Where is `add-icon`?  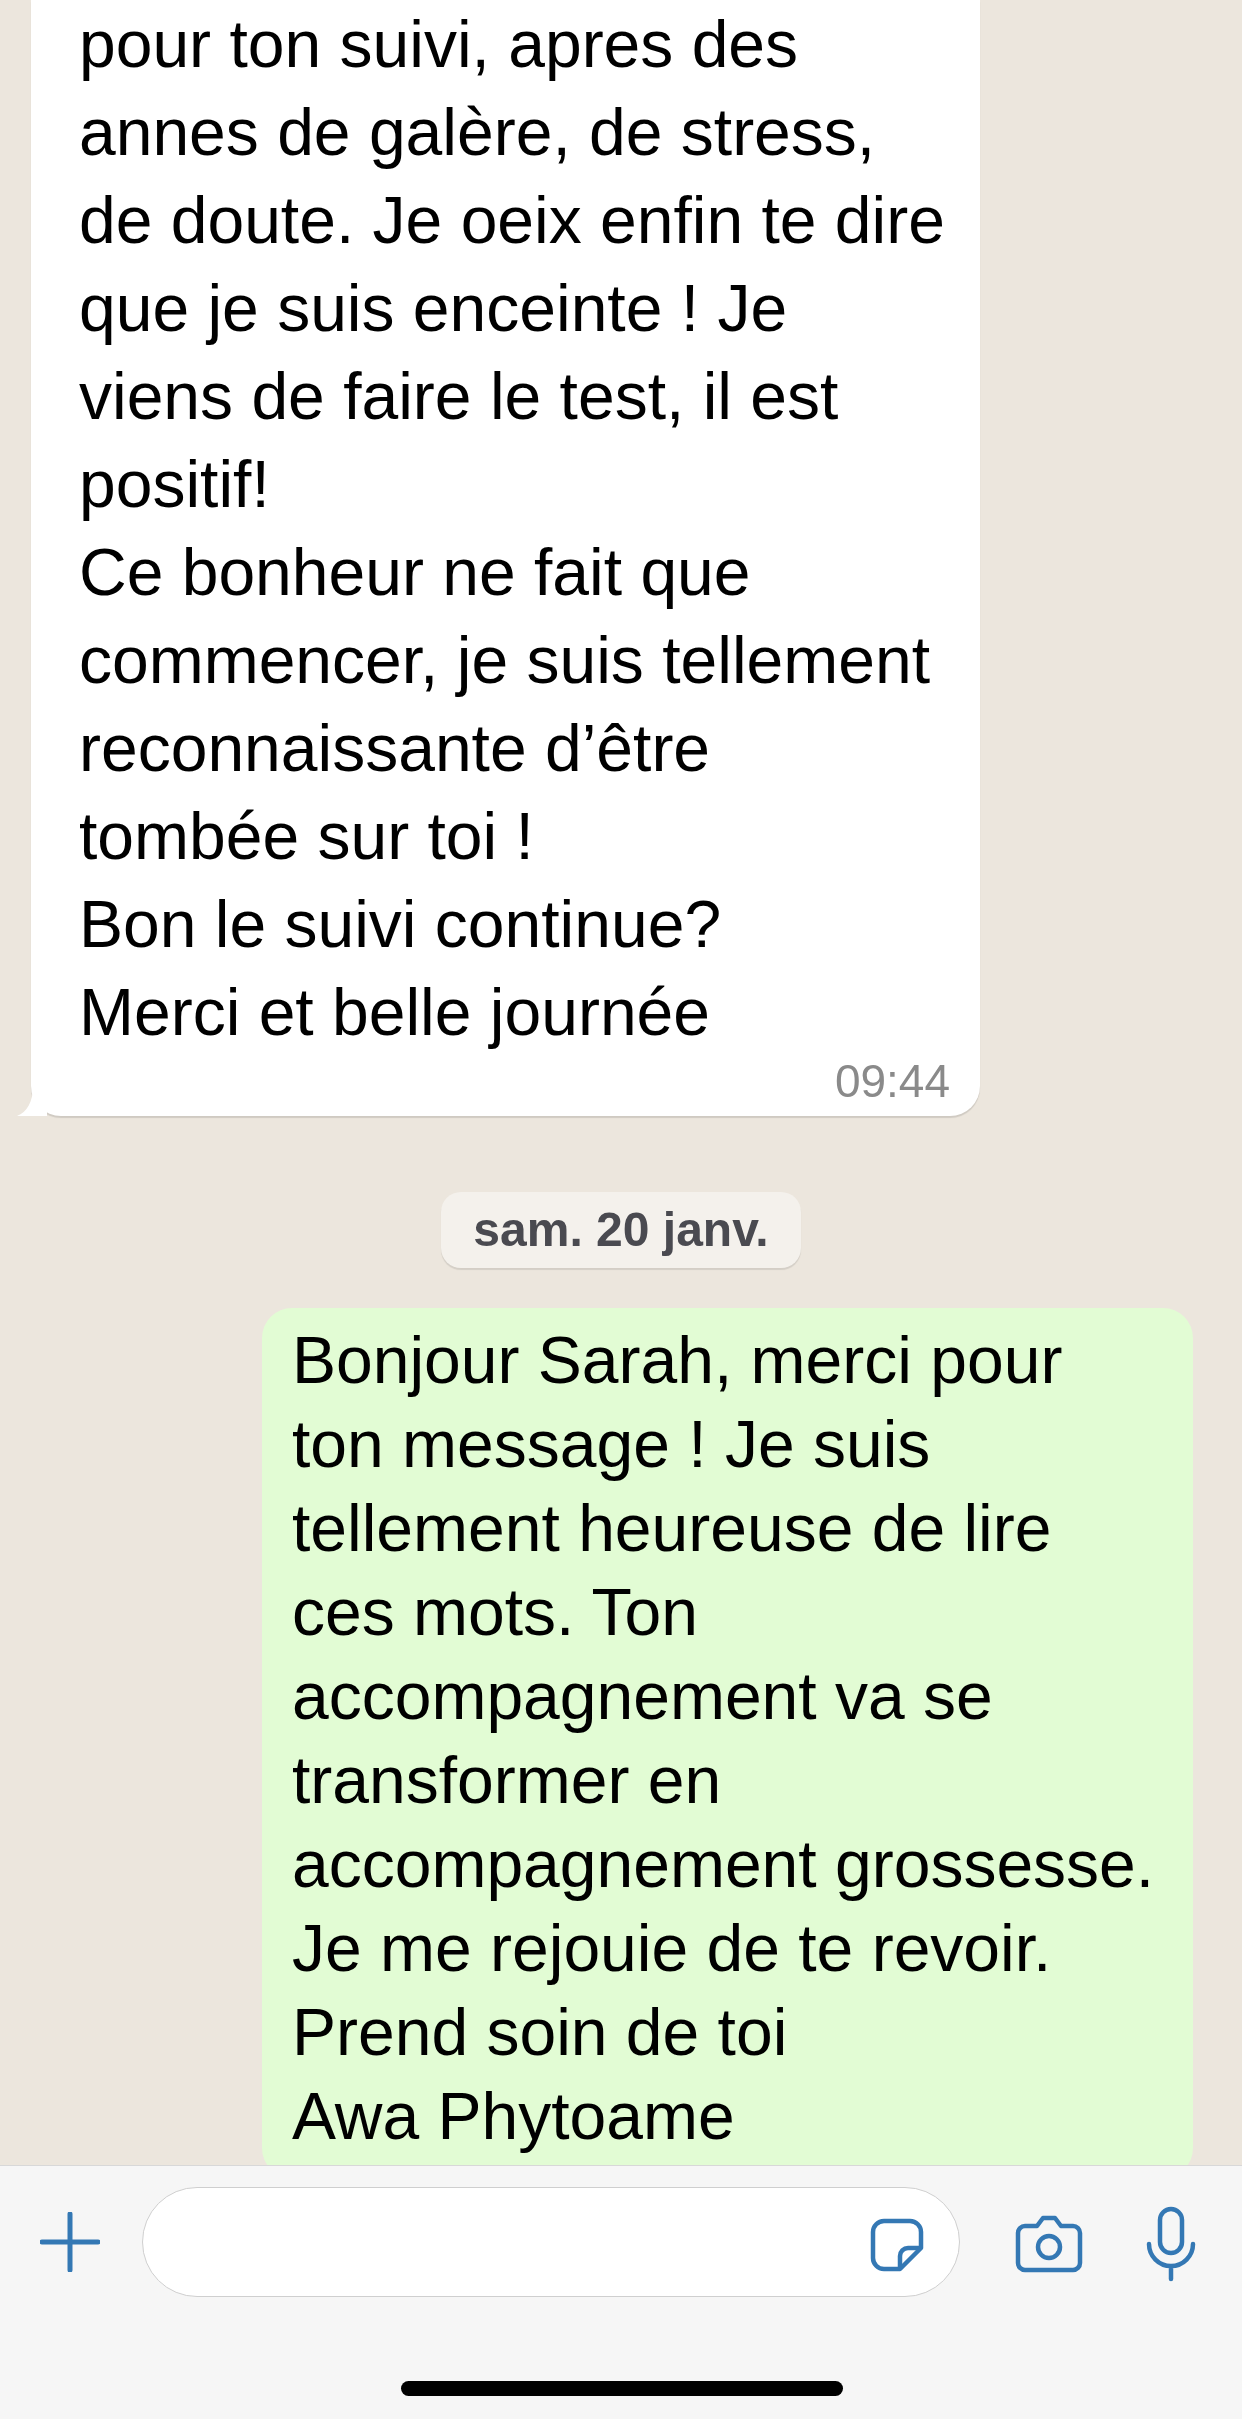
add-icon is located at coordinates (70, 2242).